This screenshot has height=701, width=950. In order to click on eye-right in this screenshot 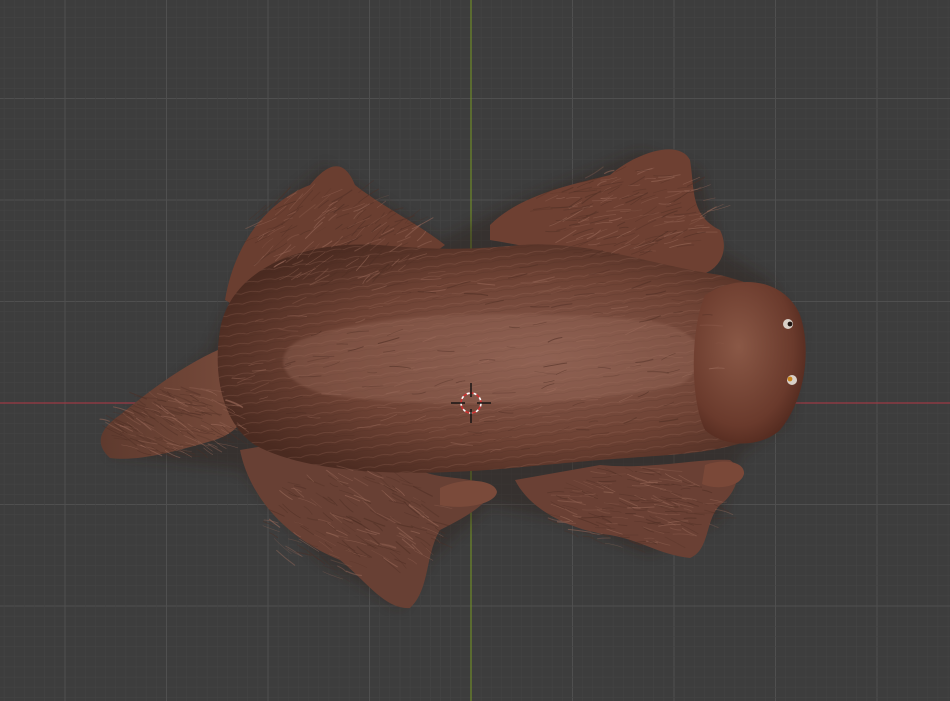, I will do `click(792, 380)`.